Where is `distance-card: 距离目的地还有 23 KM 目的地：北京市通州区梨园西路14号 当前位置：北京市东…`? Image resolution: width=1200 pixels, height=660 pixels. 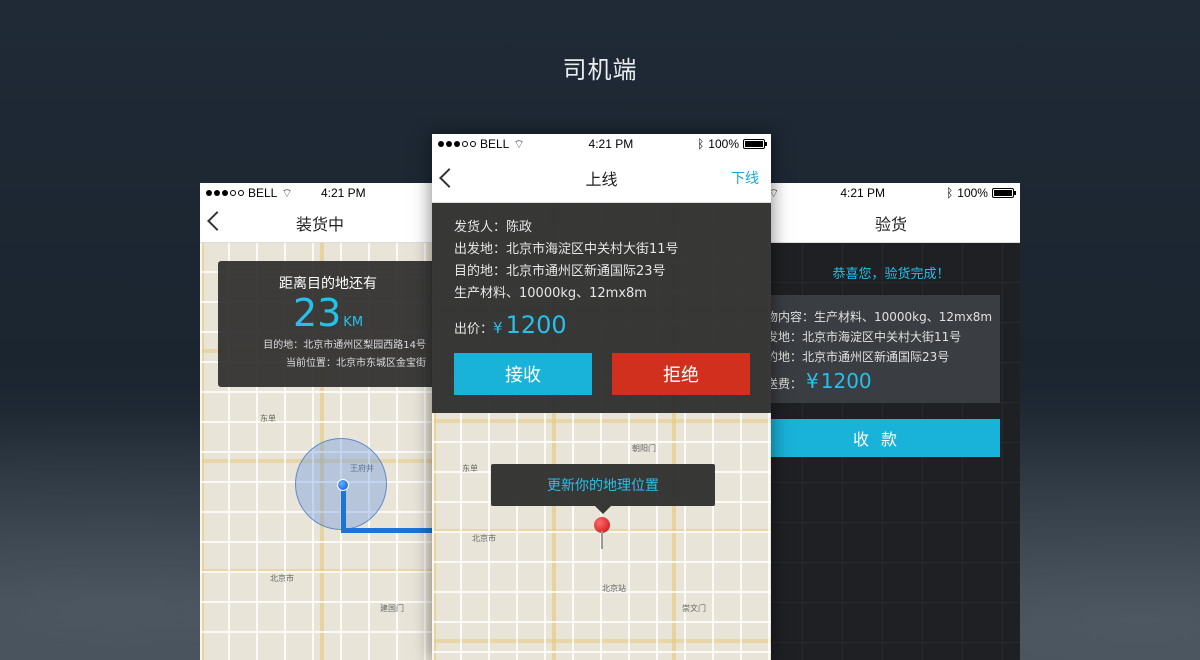 distance-card: 距离目的地还有 23 KM 目的地：北京市通州区梨园西路14号 当前位置：北京市东… is located at coordinates (328, 324).